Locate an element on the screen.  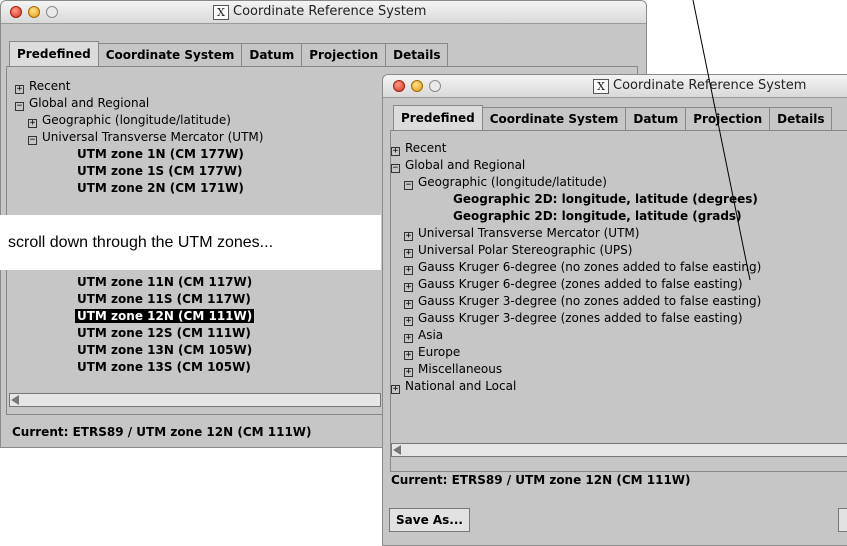
tree-item-geographic: + Geographic (longitude/latitude) is located at coordinates (139, 120).